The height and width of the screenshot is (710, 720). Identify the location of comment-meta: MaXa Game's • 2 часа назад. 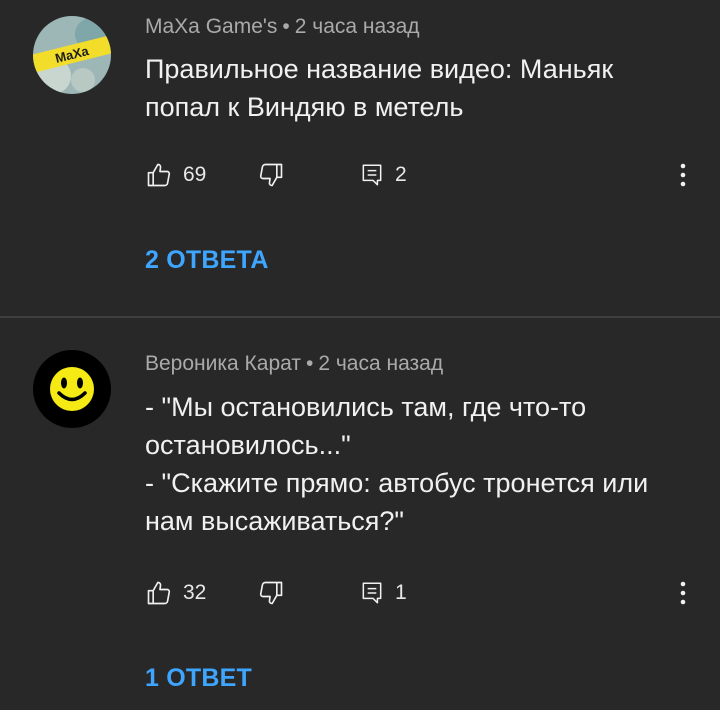
(282, 27).